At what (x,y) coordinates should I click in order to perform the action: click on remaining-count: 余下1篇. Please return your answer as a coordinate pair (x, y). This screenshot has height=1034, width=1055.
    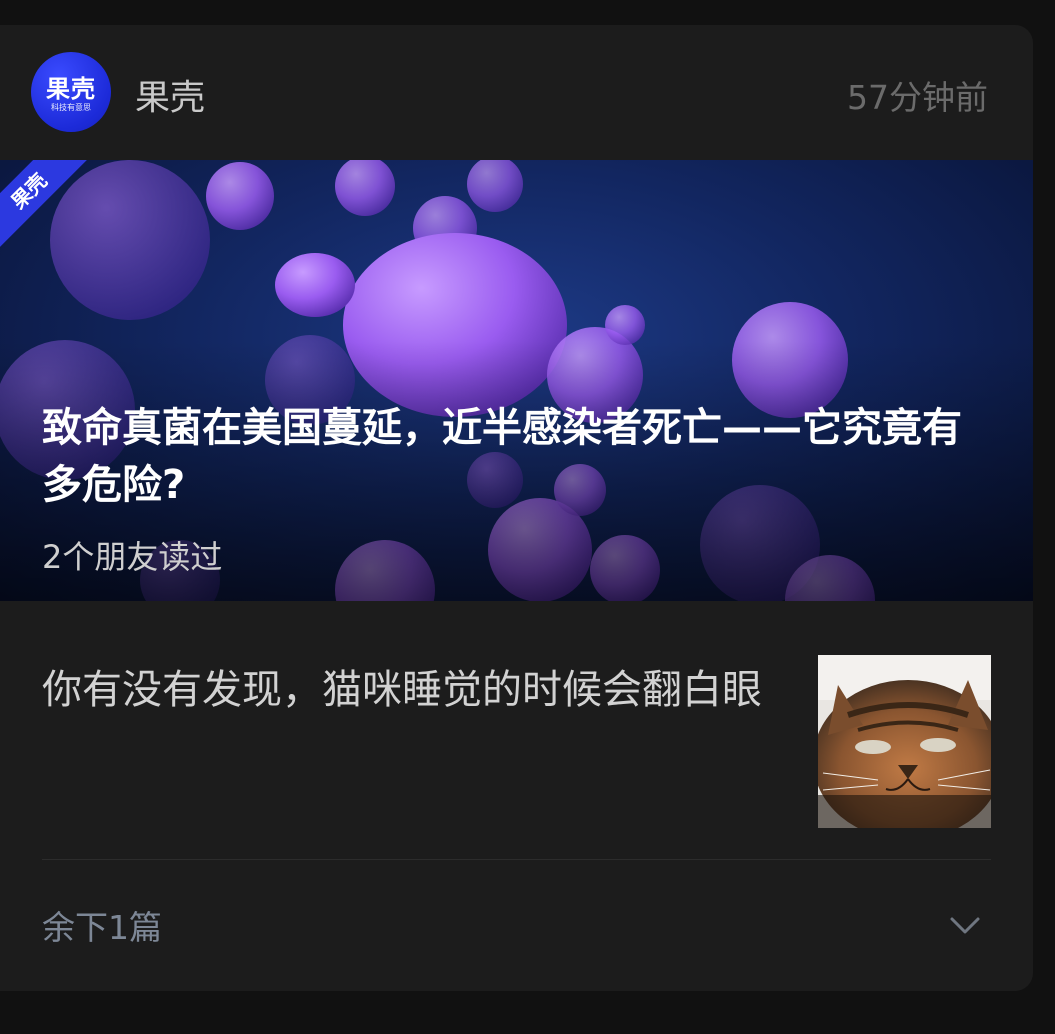
    Looking at the image, I should click on (102, 927).